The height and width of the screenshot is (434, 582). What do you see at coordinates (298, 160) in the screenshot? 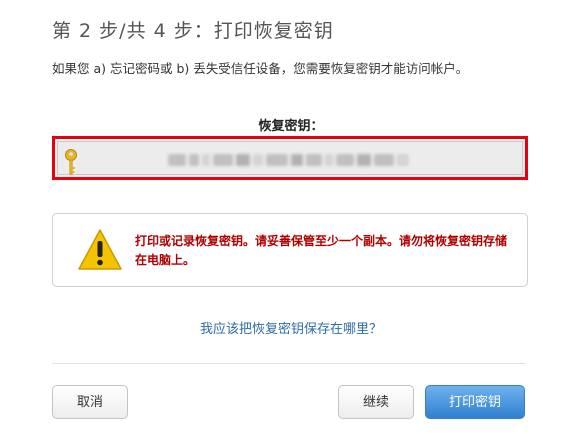
I see `recovery-key-value-obscured` at bounding box center [298, 160].